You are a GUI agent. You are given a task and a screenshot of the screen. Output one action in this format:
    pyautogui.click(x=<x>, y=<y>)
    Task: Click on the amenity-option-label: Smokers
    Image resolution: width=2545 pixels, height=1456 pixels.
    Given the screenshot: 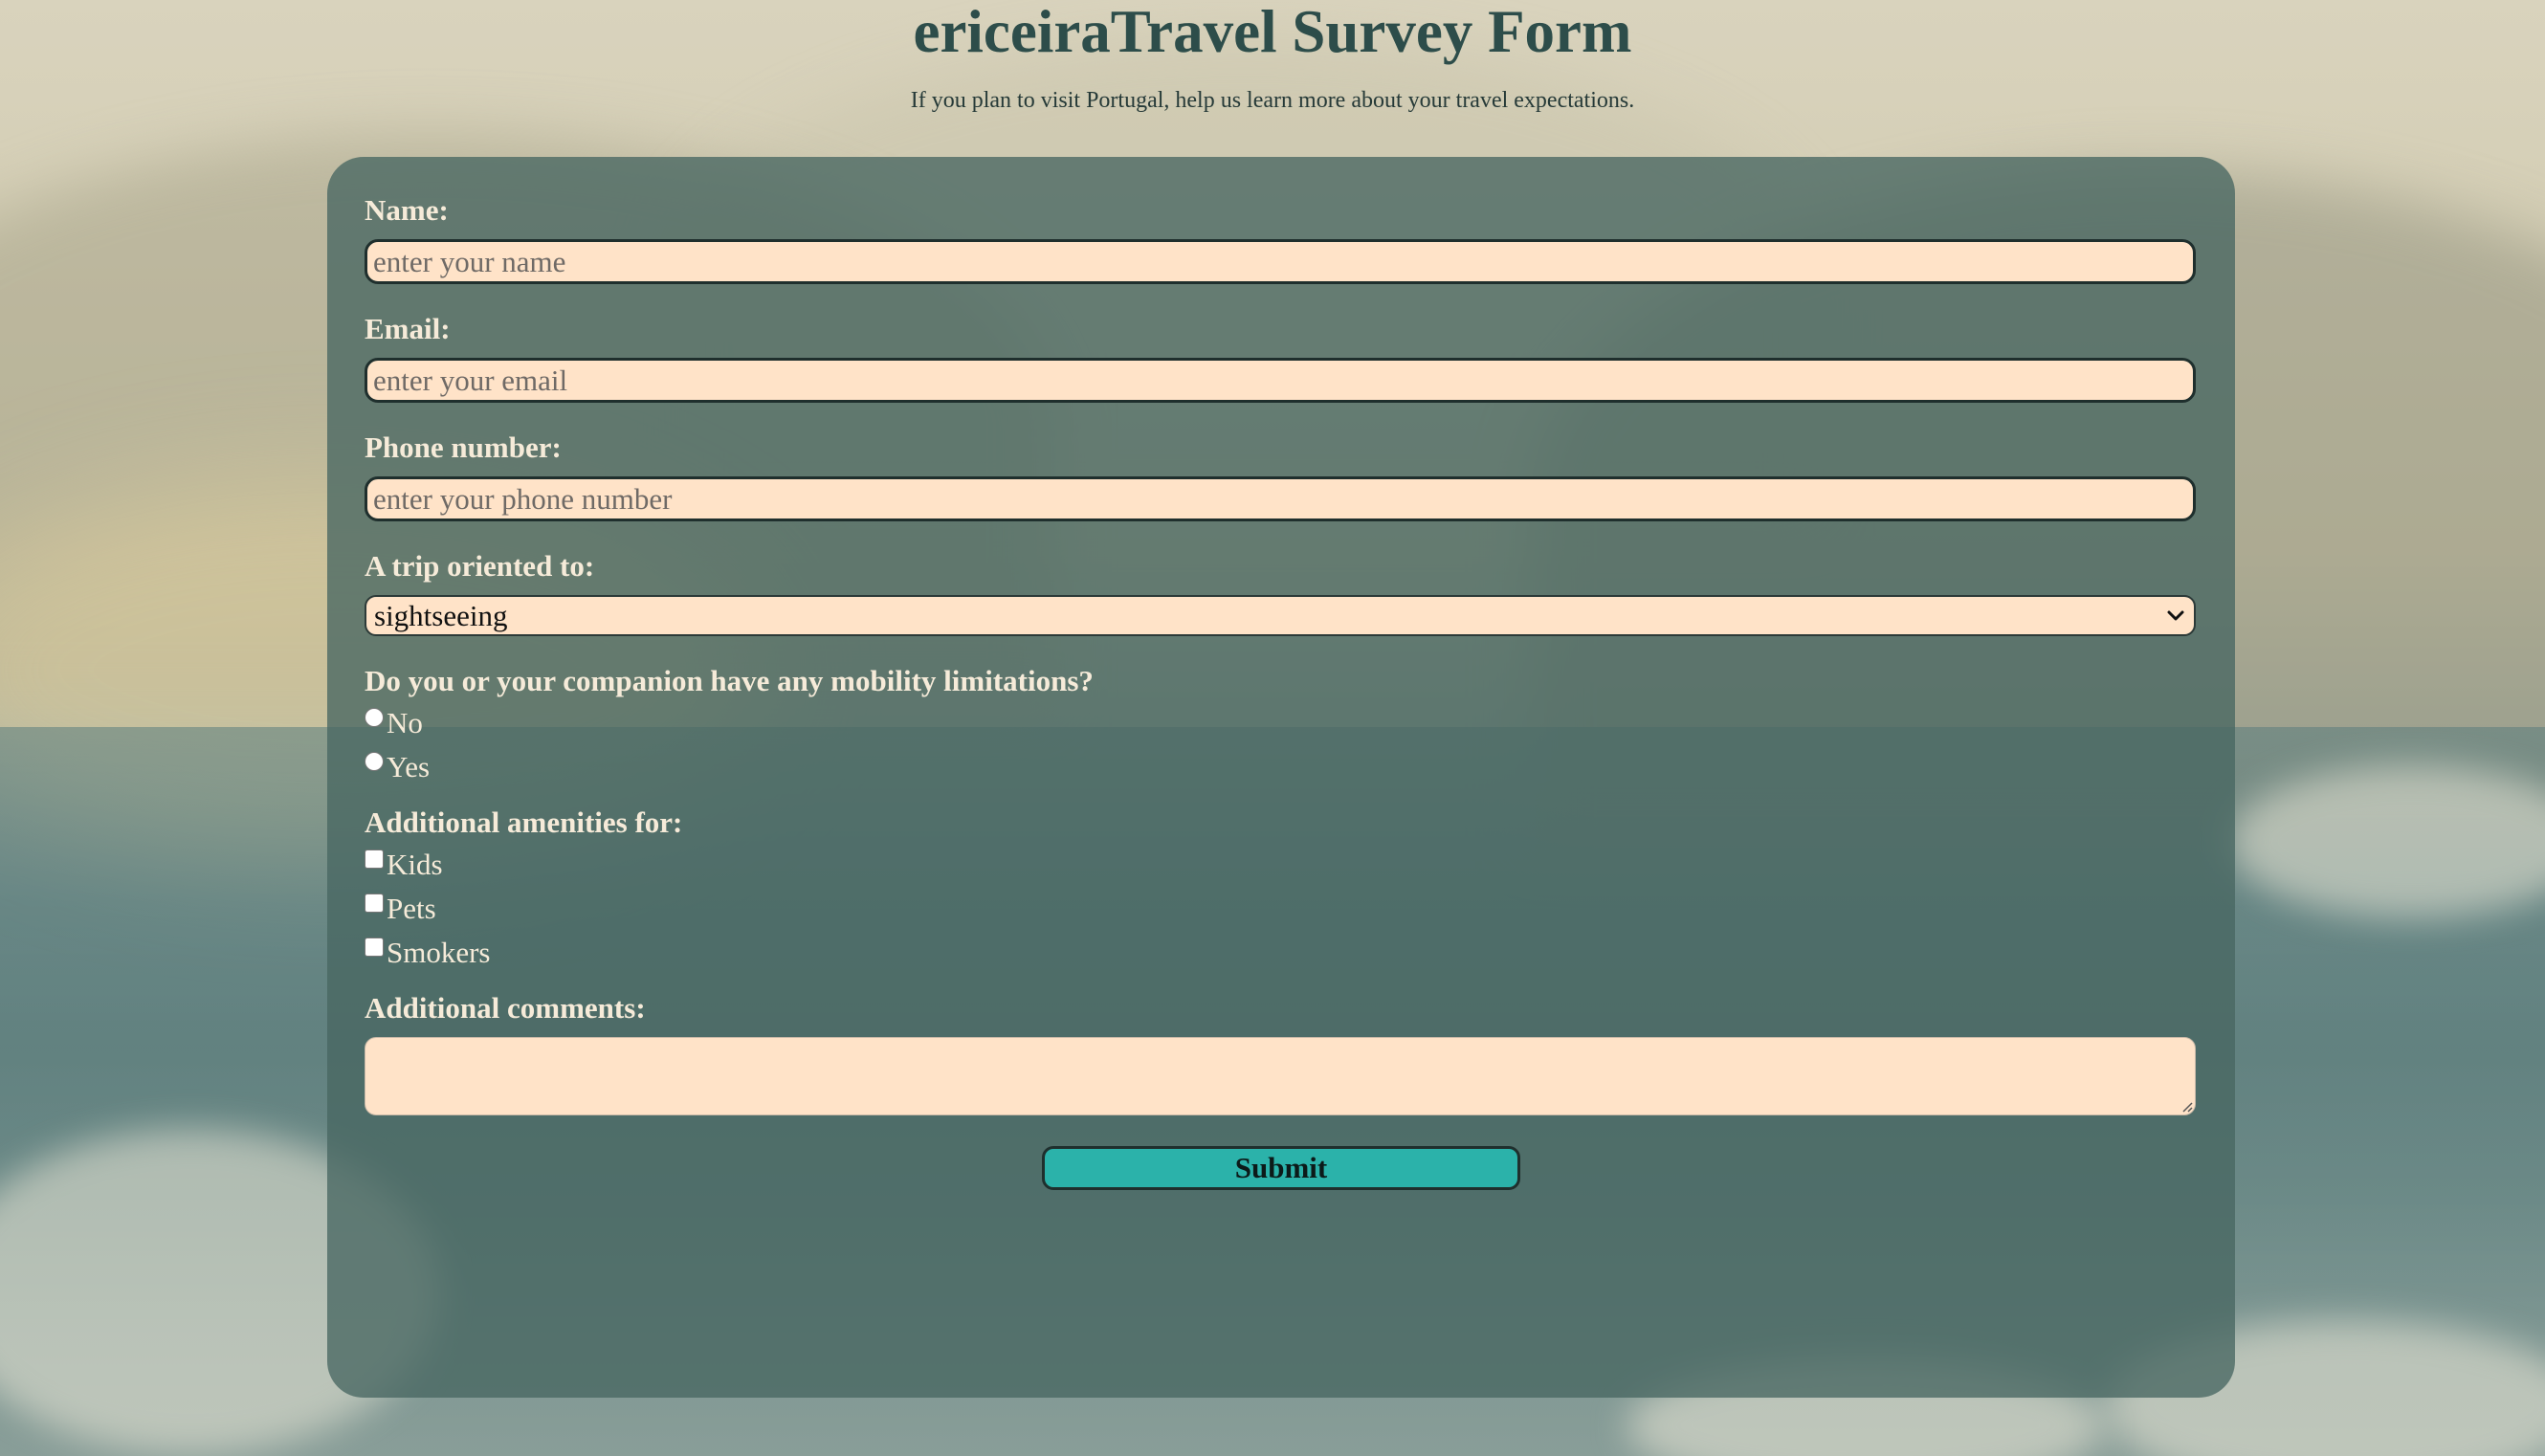 What is the action you would take?
    pyautogui.click(x=439, y=953)
    